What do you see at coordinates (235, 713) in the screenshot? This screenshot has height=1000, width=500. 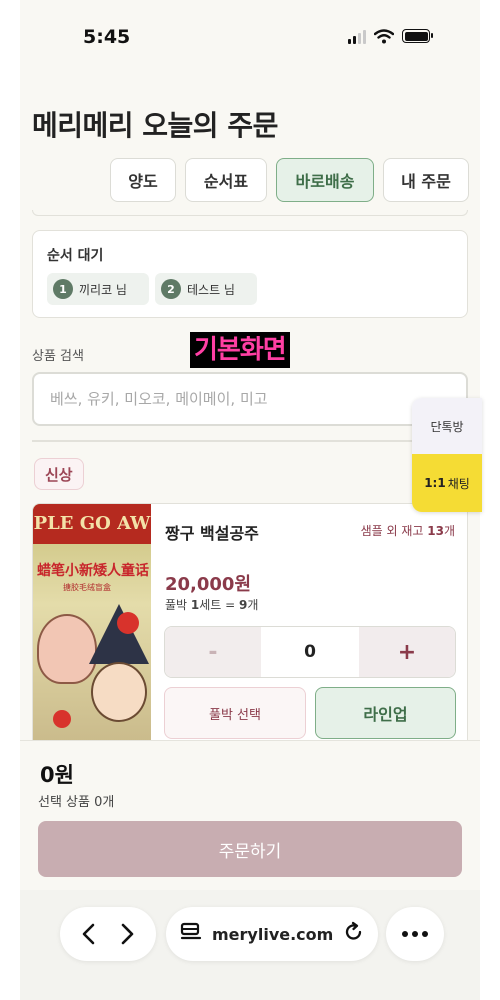 I see `full-box-select-button: 풀박 선택` at bounding box center [235, 713].